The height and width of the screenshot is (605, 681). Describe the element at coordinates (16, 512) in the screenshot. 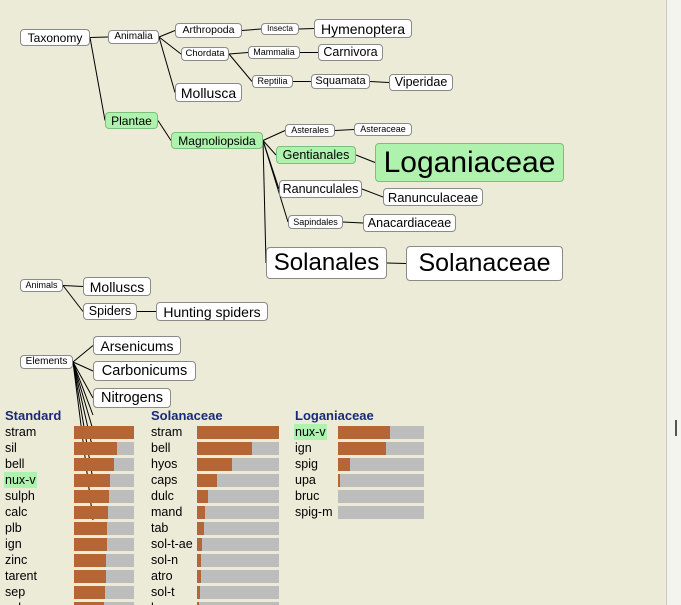

I see `remedy-label: calc` at that location.